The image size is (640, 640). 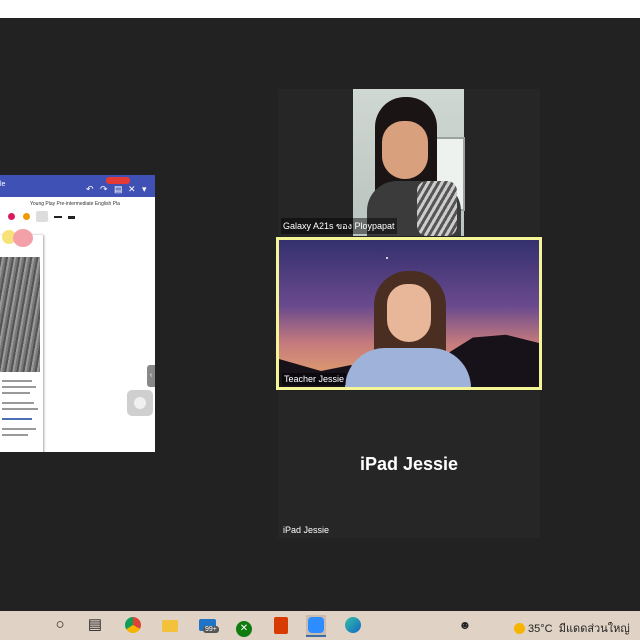 What do you see at coordinates (90, 189) in the screenshot?
I see `undo-icon: ↶` at bounding box center [90, 189].